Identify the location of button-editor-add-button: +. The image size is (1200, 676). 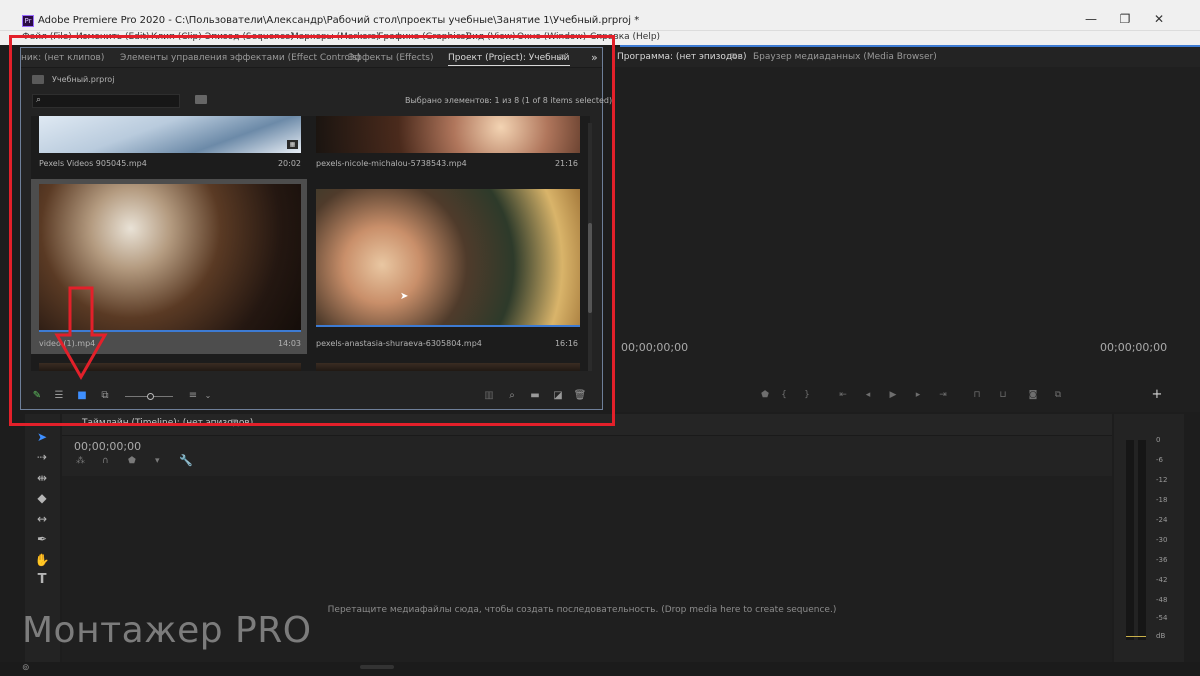
(1157, 394).